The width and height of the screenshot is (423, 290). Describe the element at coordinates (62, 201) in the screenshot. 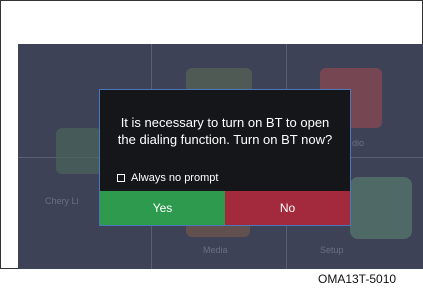

I see `phone-tile-label: Chery Li` at that location.